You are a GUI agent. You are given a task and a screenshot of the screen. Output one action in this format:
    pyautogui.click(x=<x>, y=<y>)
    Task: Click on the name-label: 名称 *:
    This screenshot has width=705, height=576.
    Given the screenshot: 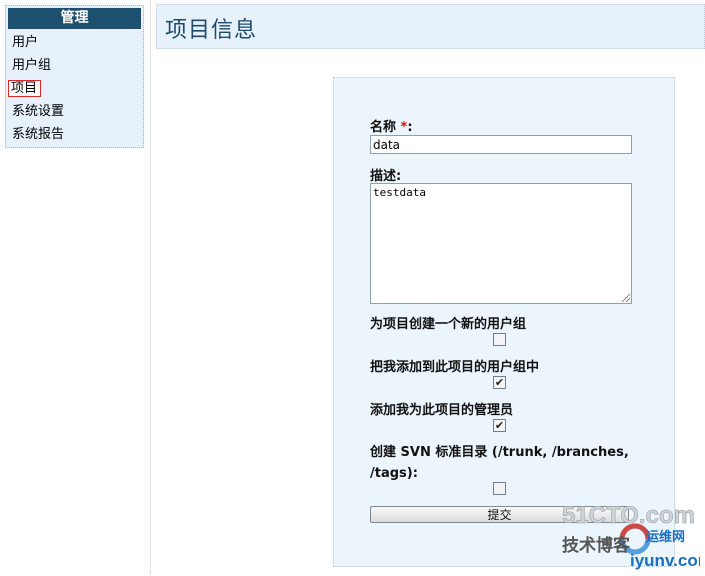 What is the action you would take?
    pyautogui.click(x=391, y=125)
    